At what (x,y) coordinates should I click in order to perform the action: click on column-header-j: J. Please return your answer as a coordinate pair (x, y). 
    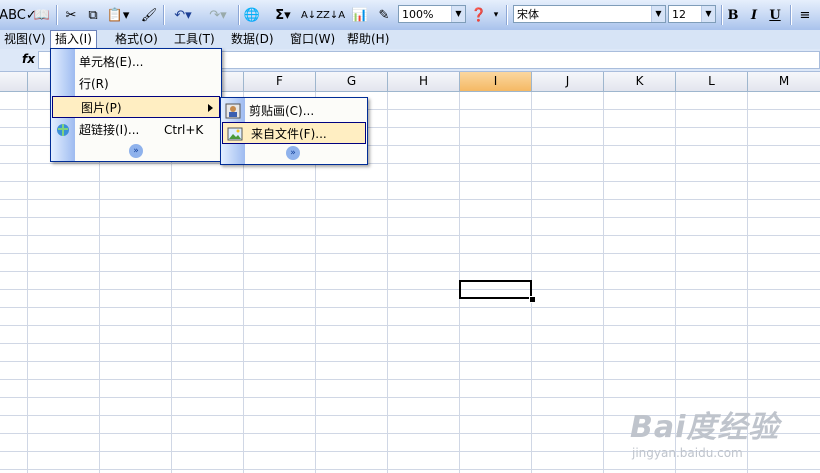
    Looking at the image, I should click on (568, 81).